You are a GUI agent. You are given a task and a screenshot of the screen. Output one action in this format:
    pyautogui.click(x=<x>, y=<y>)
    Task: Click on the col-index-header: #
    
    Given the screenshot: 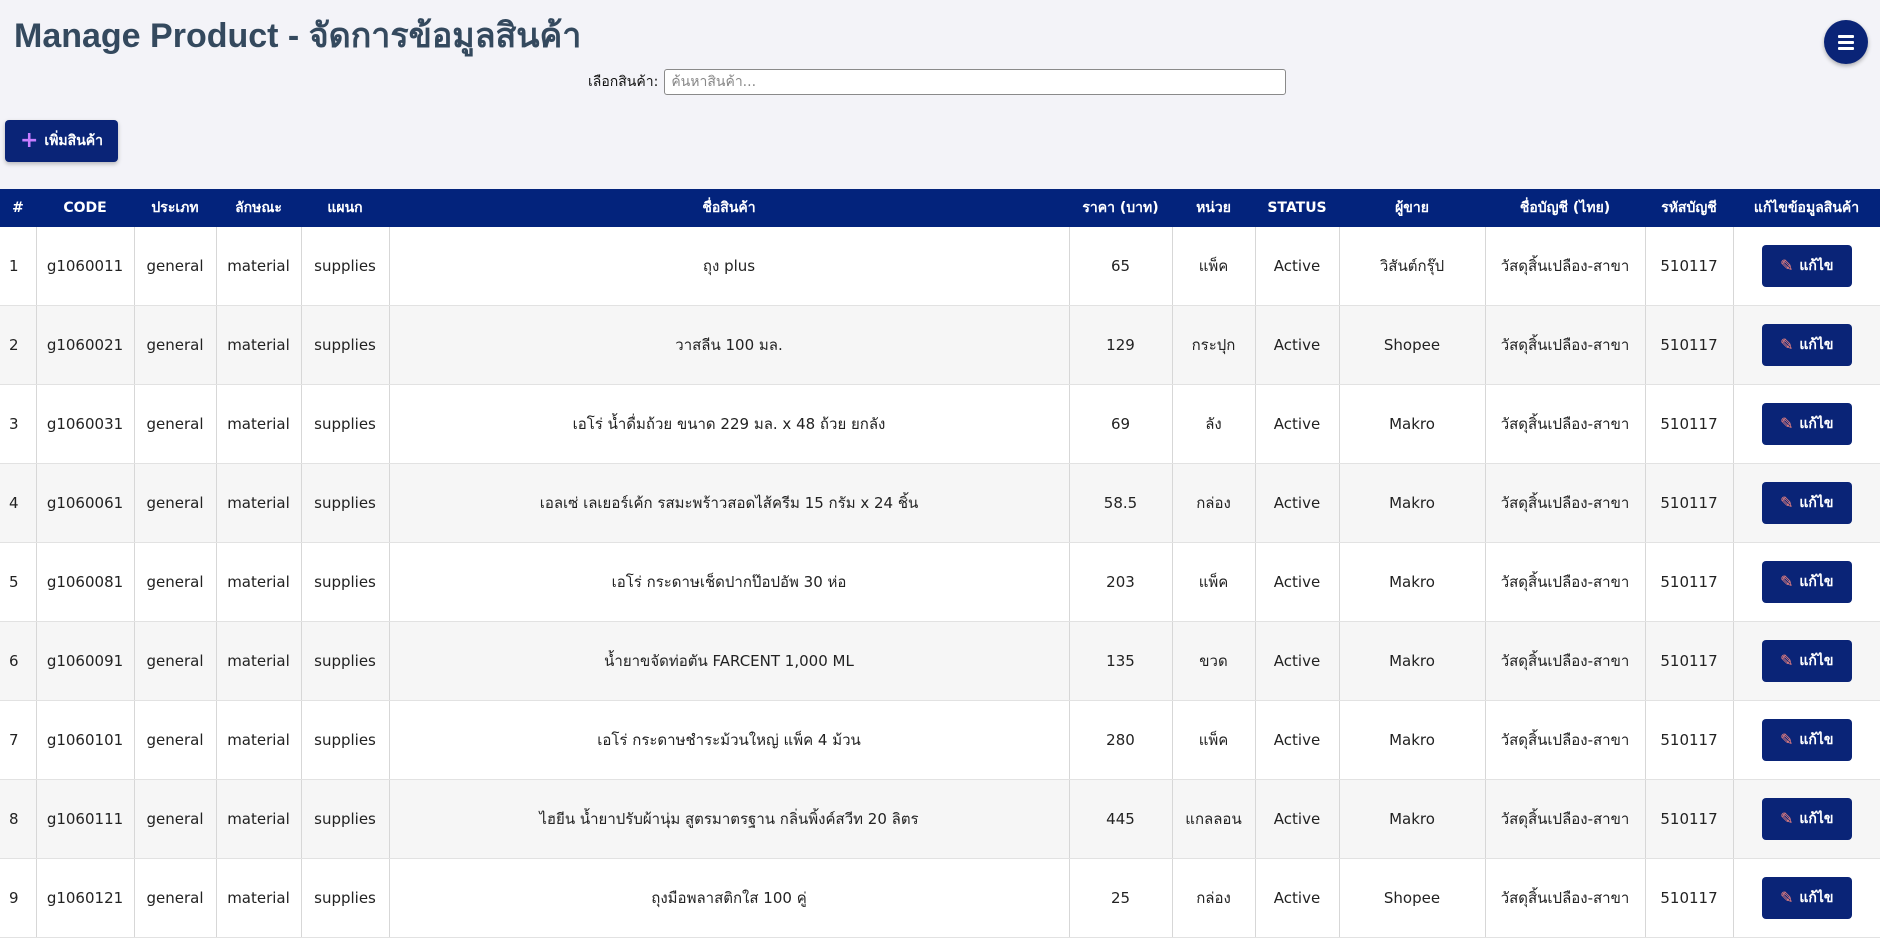 What is the action you would take?
    pyautogui.click(x=18, y=208)
    